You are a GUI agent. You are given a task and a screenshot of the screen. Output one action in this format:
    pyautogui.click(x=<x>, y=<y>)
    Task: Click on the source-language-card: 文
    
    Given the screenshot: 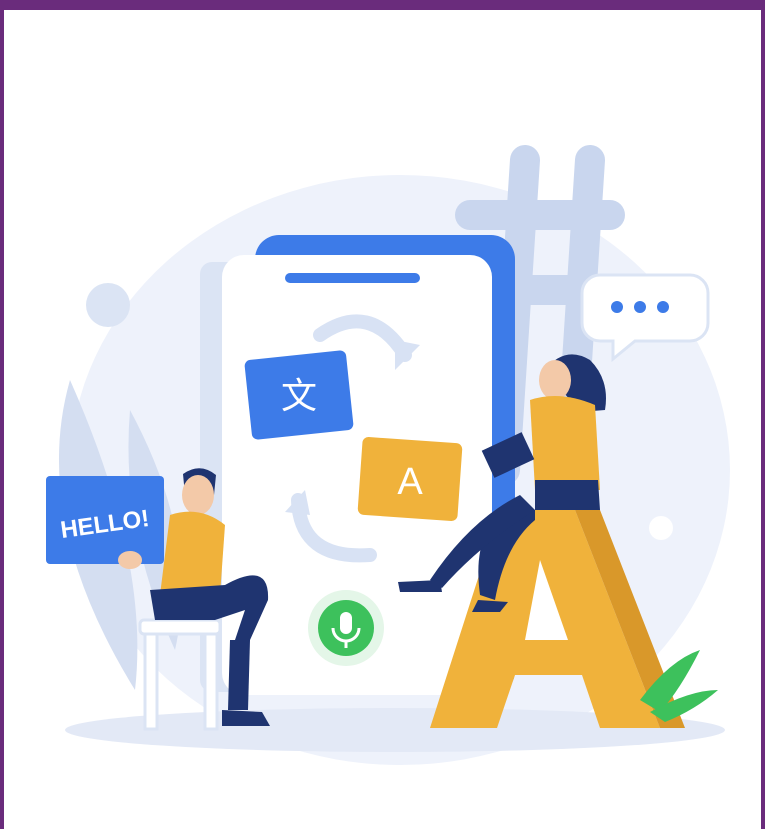 What is the action you would take?
    pyautogui.click(x=299, y=395)
    